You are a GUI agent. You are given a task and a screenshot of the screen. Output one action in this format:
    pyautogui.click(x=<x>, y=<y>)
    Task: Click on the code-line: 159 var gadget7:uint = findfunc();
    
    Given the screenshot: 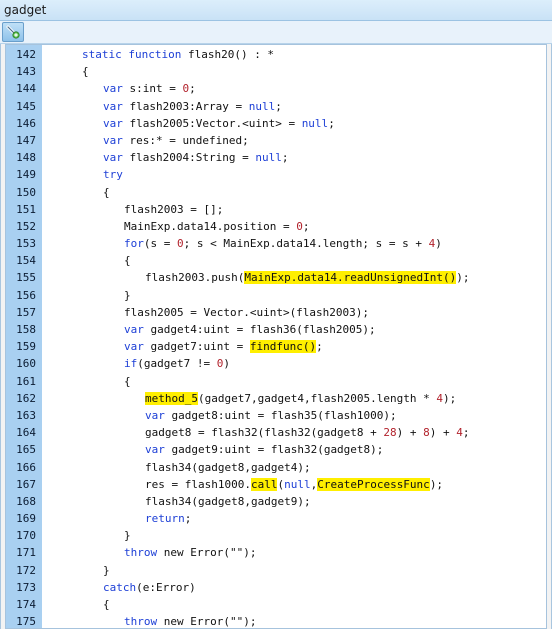 What is the action you would take?
    pyautogui.click(x=276, y=346)
    